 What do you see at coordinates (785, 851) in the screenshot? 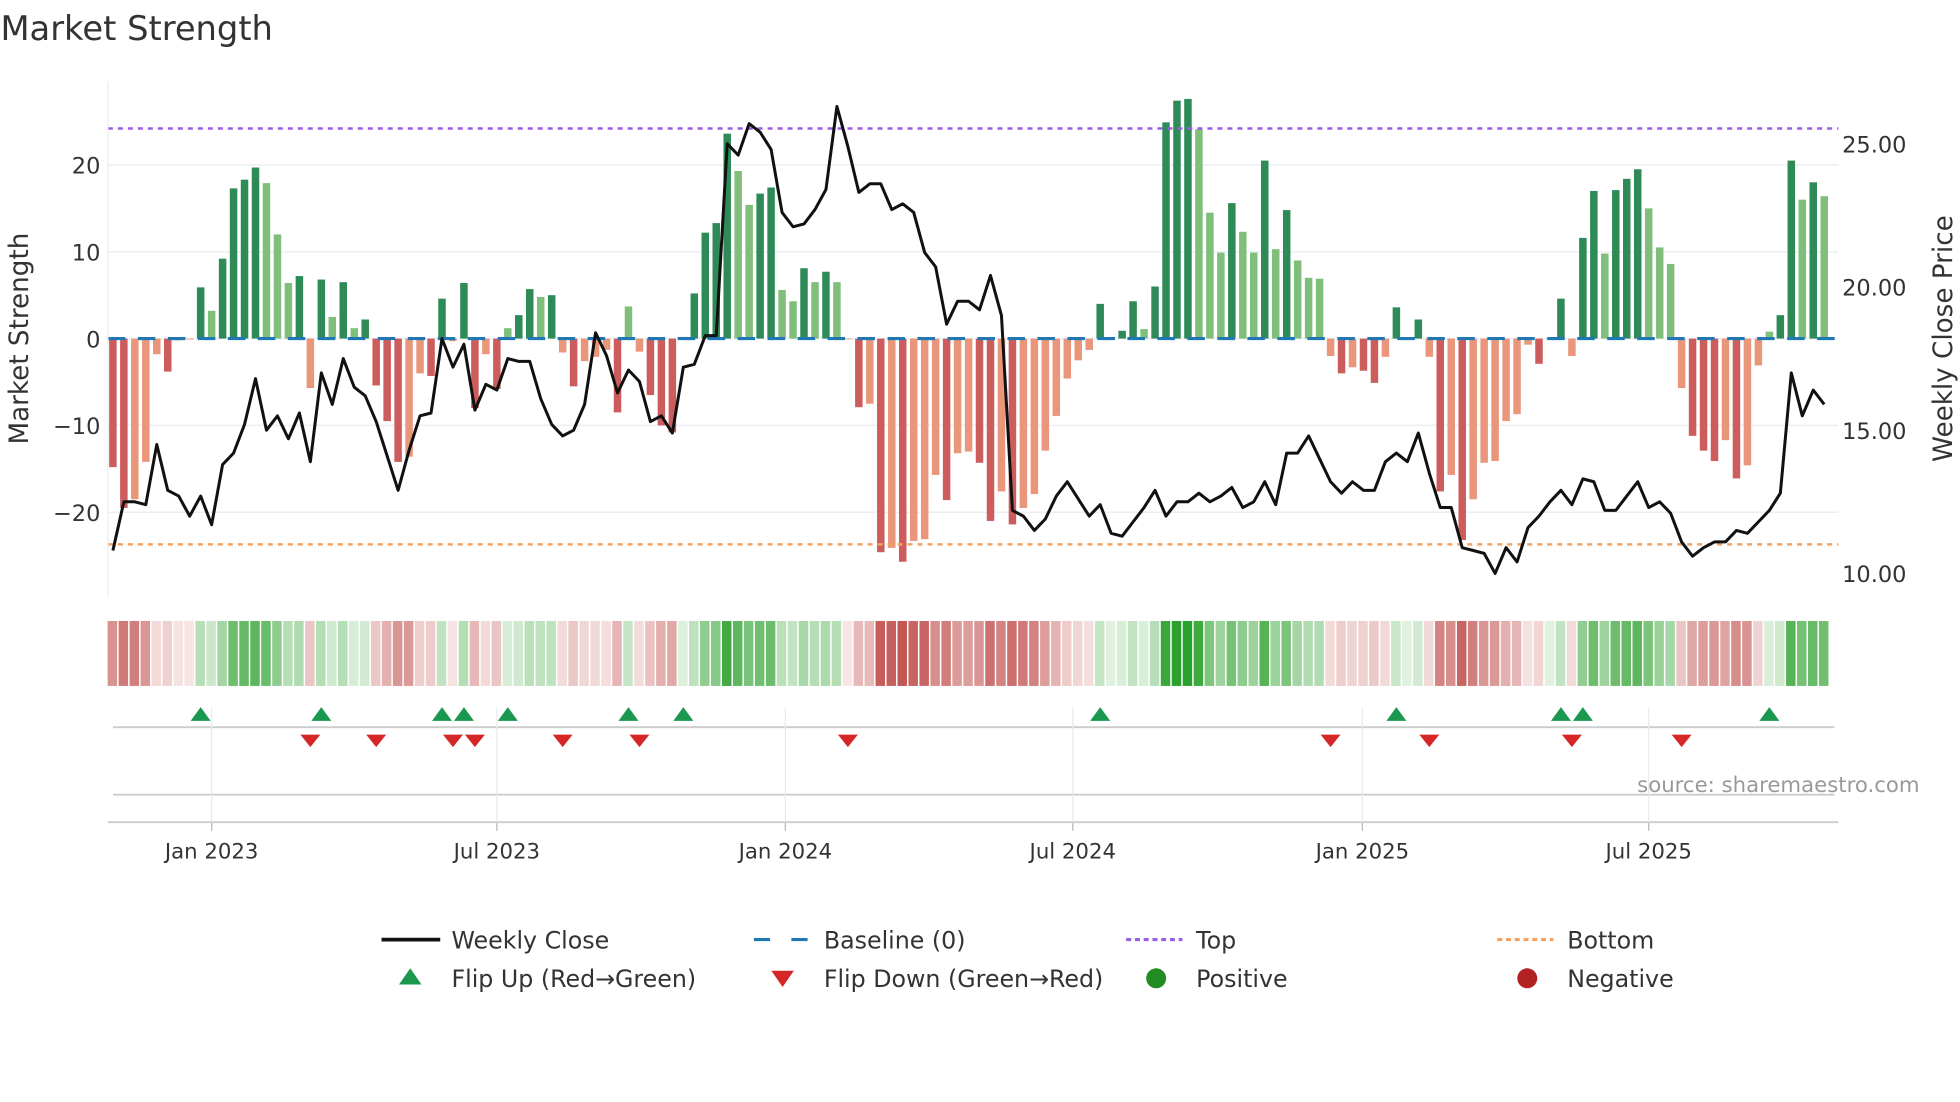
I see `x-tick-label: Jan 2024` at bounding box center [785, 851].